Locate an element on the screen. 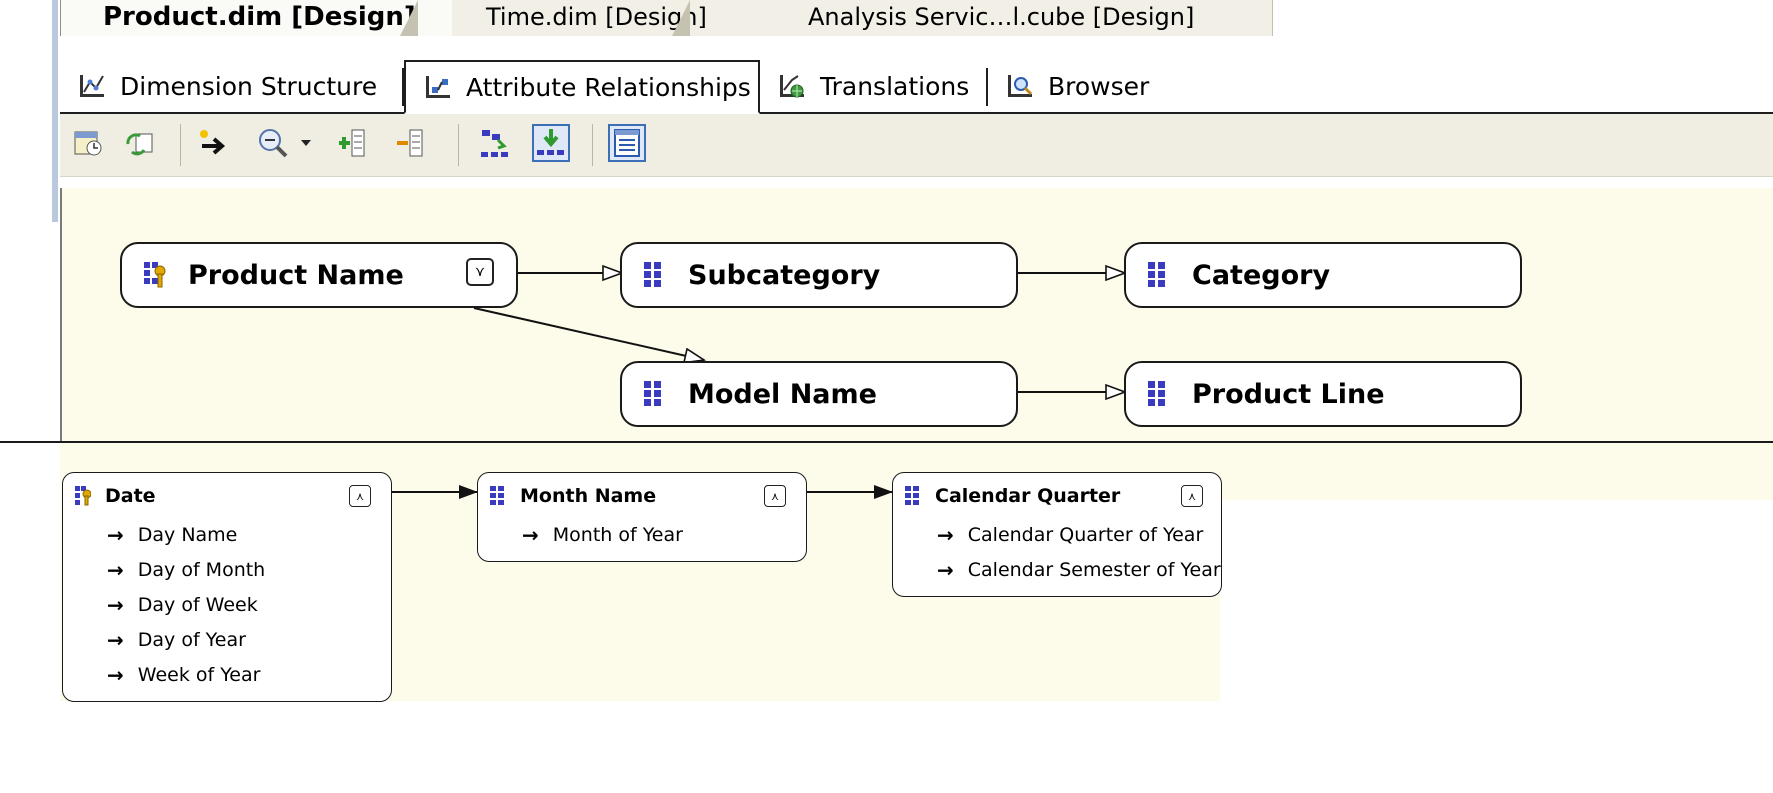 The height and width of the screenshot is (793, 1773). related-attribute: → Day Name is located at coordinates (172, 535).